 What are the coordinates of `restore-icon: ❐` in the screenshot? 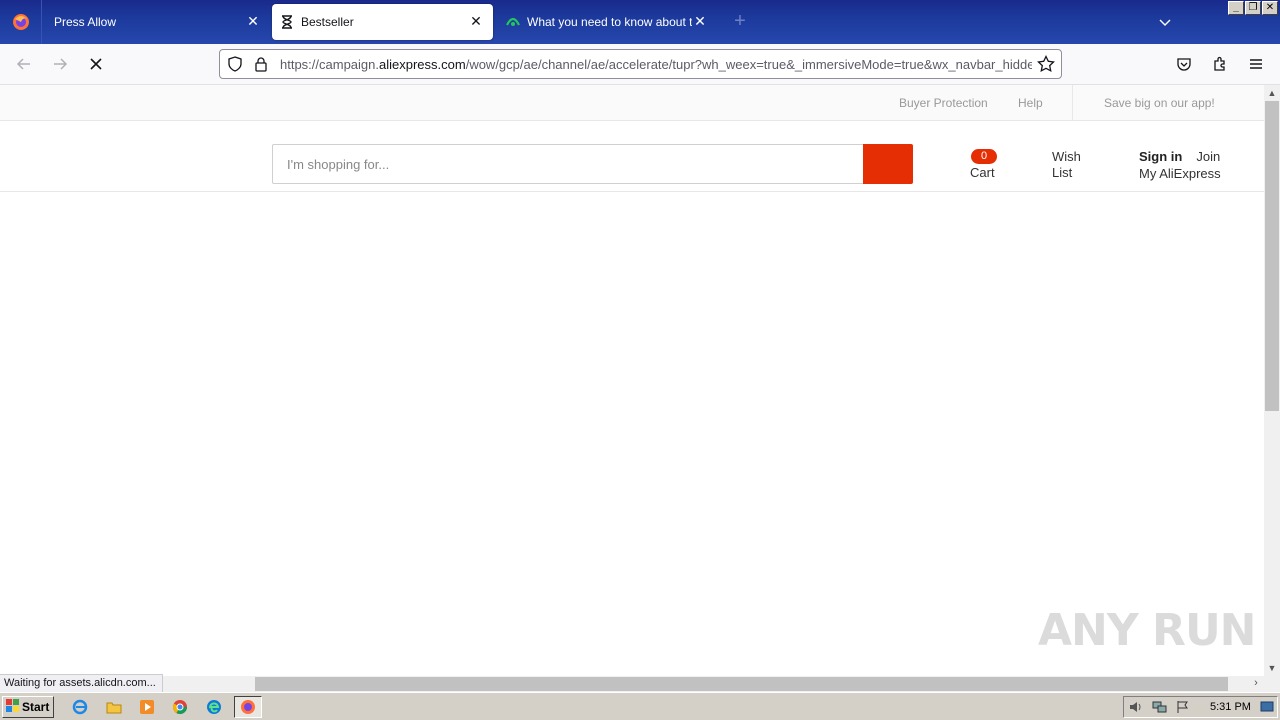 It's located at (1253, 8).